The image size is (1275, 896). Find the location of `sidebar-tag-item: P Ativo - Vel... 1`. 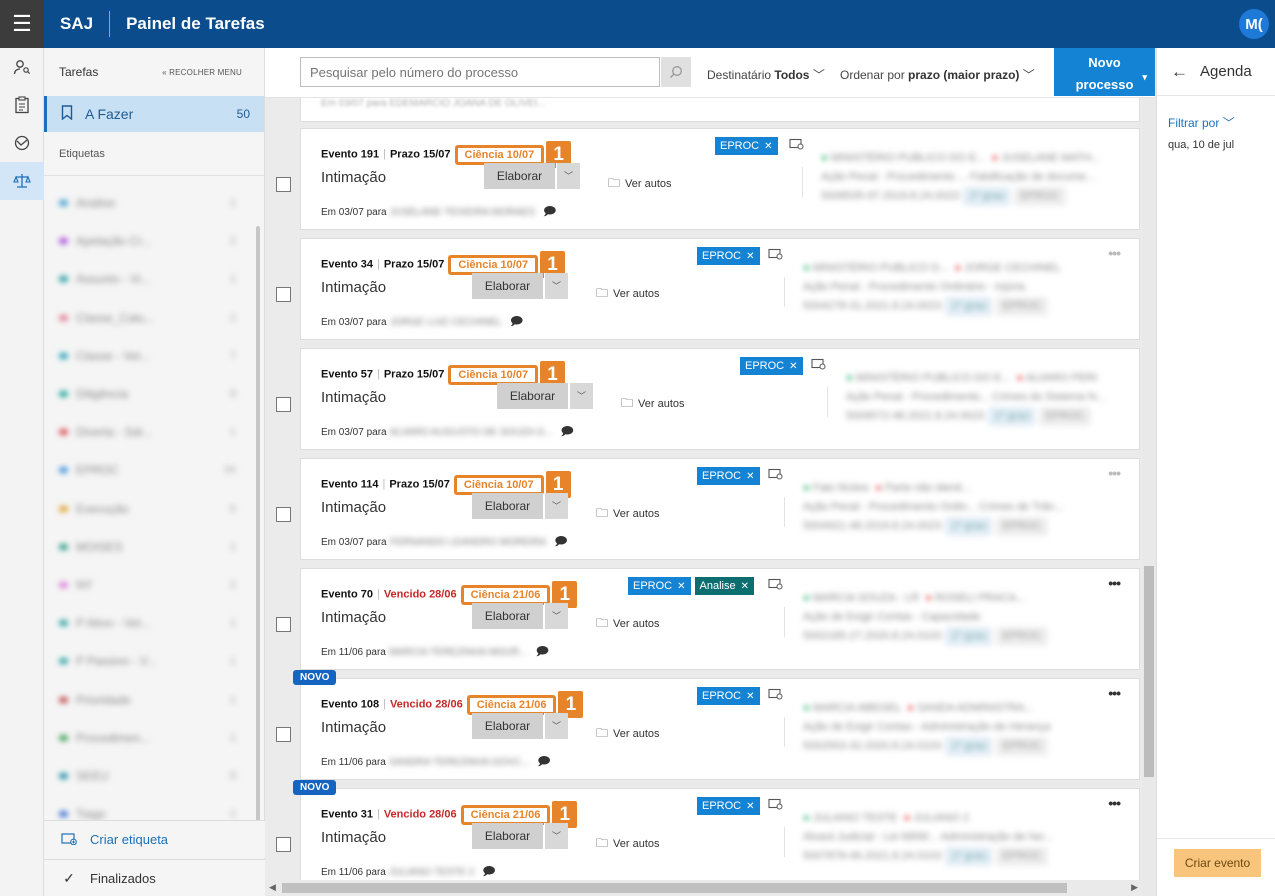

sidebar-tag-item: P Ativo - Vel... 1 is located at coordinates (154, 623).